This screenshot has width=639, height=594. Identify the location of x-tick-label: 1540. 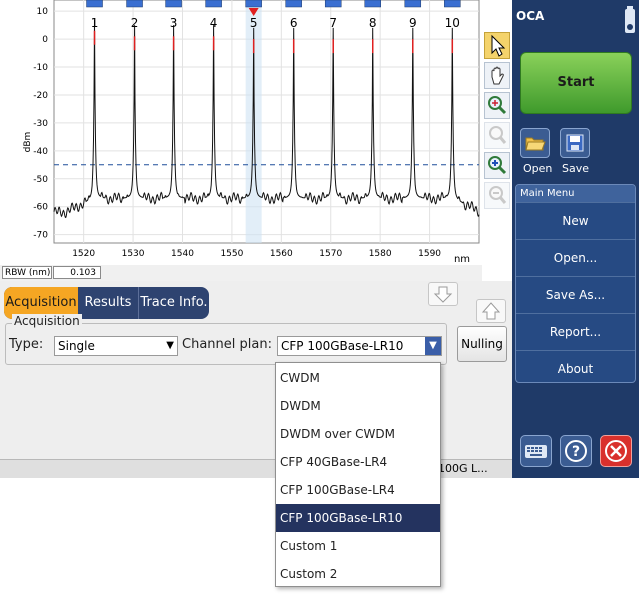
(182, 254).